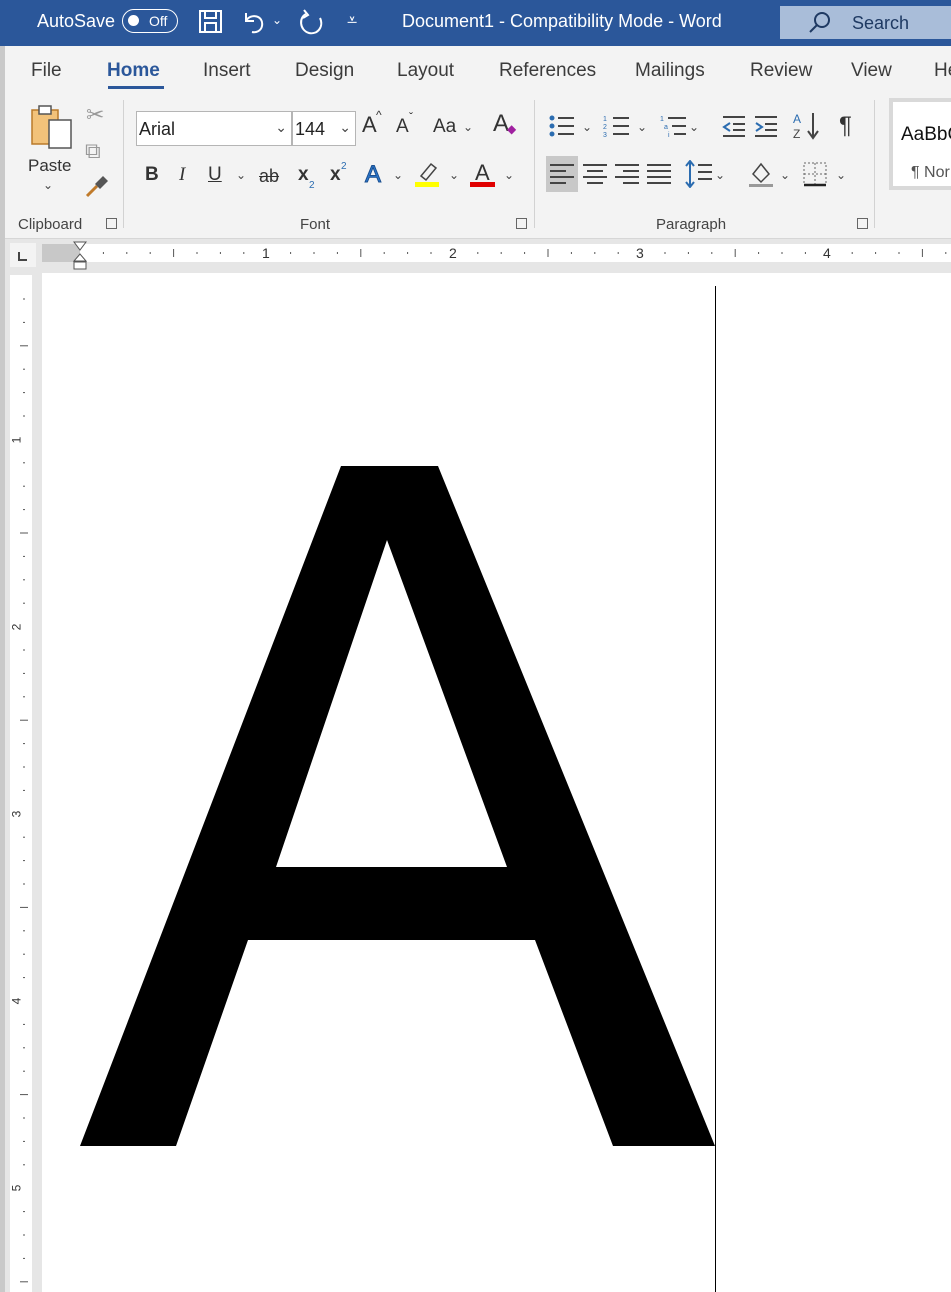 The width and height of the screenshot is (951, 1292). Describe the element at coordinates (595, 174) in the screenshot. I see `align-center-icon` at that location.